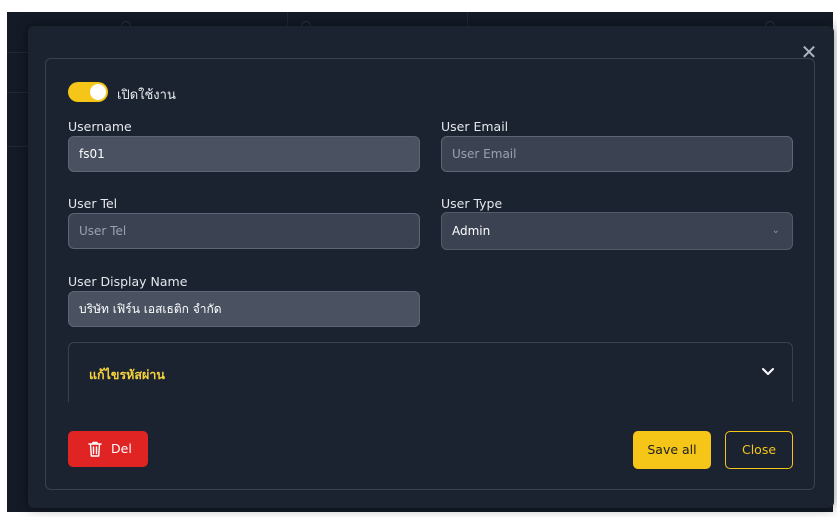 The image size is (837, 517). I want to click on tel-label: User Tel, so click(93, 203).